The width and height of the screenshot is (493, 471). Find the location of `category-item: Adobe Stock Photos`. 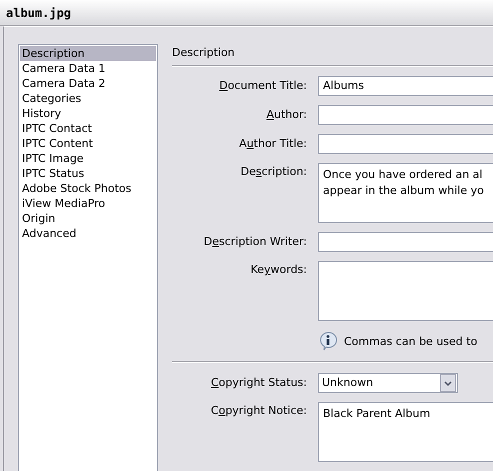

category-item: Adobe Stock Photos is located at coordinates (88, 188).